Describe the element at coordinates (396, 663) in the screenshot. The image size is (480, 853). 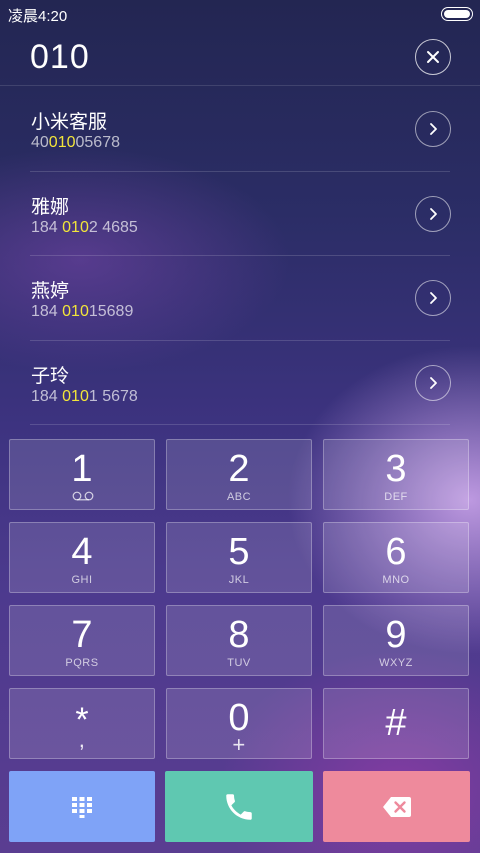
I see `key-letters: WXYZ` at that location.